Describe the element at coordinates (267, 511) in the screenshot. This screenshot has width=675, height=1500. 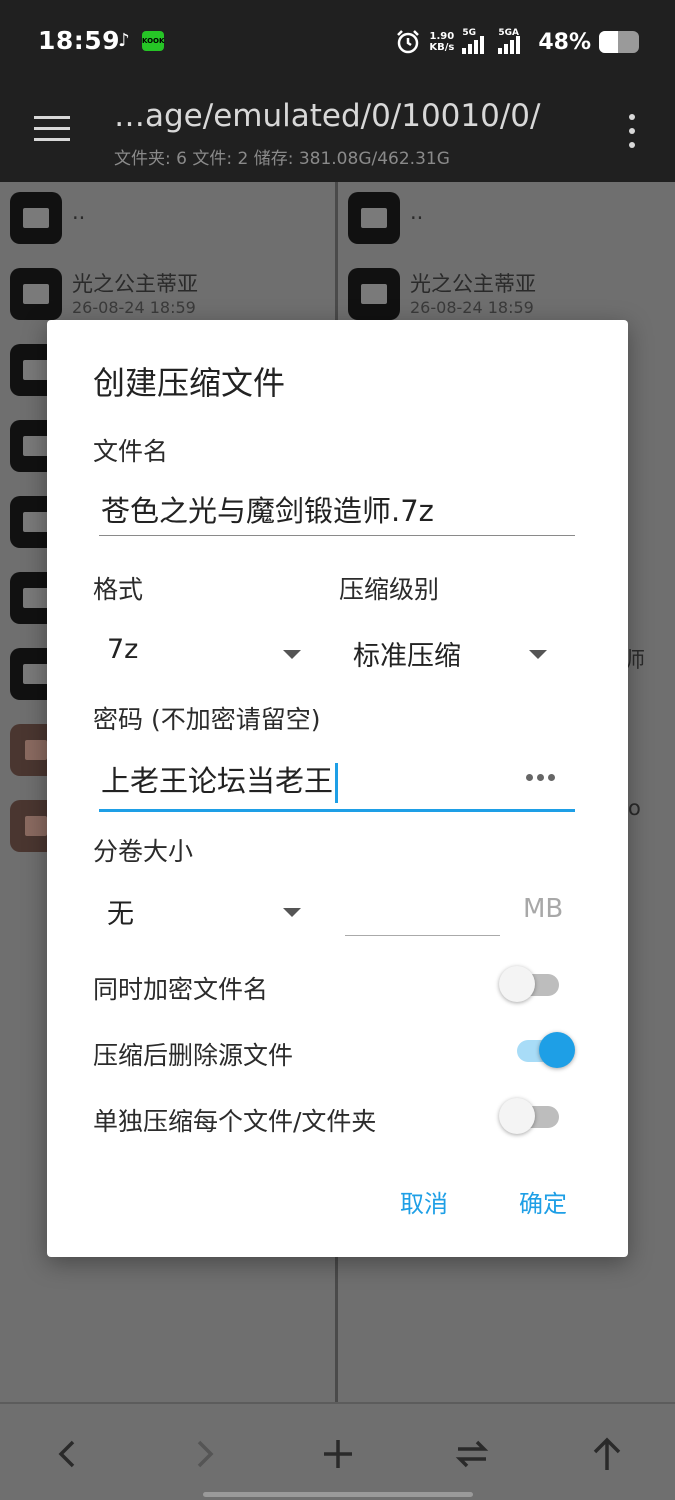
I see `filename-value: 苍色之光与魔剑锻造师.7z` at that location.